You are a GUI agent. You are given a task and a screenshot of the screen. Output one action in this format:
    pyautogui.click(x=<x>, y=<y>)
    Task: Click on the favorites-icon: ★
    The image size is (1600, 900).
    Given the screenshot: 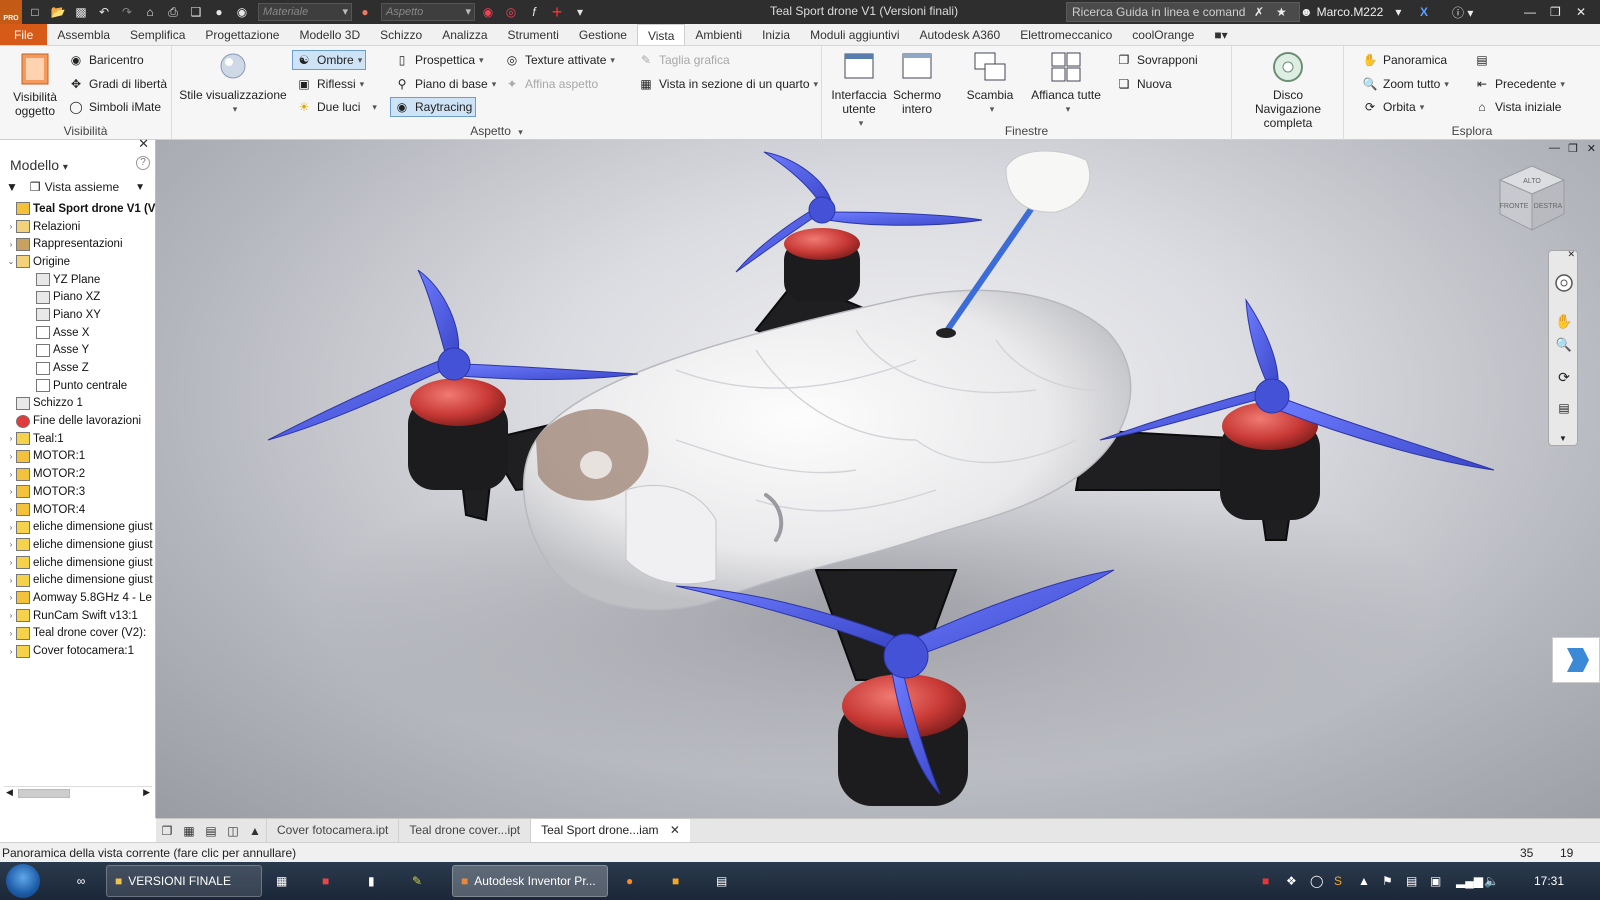 What is the action you would take?
    pyautogui.click(x=1281, y=12)
    